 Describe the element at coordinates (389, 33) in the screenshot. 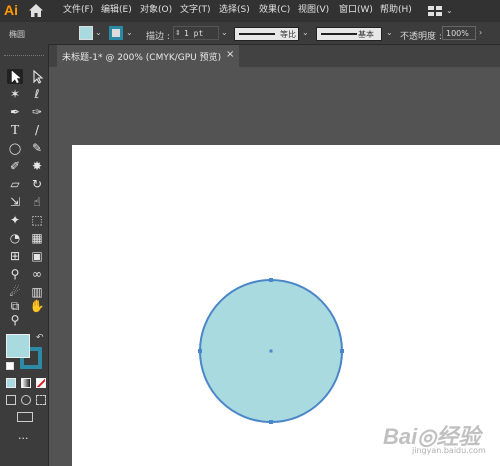

I see `brush-chevron-down-icon: ⌄` at that location.